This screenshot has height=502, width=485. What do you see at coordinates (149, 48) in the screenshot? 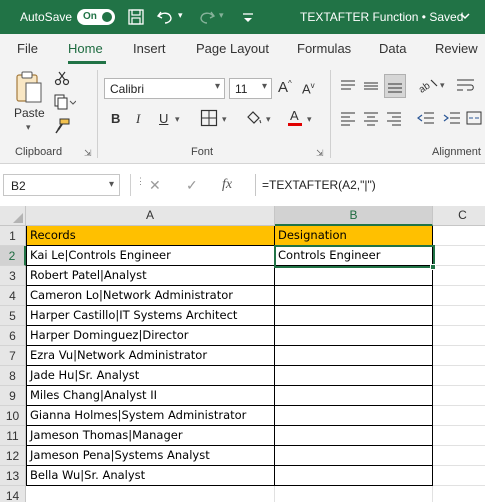
I see `tab-insert: Insert` at bounding box center [149, 48].